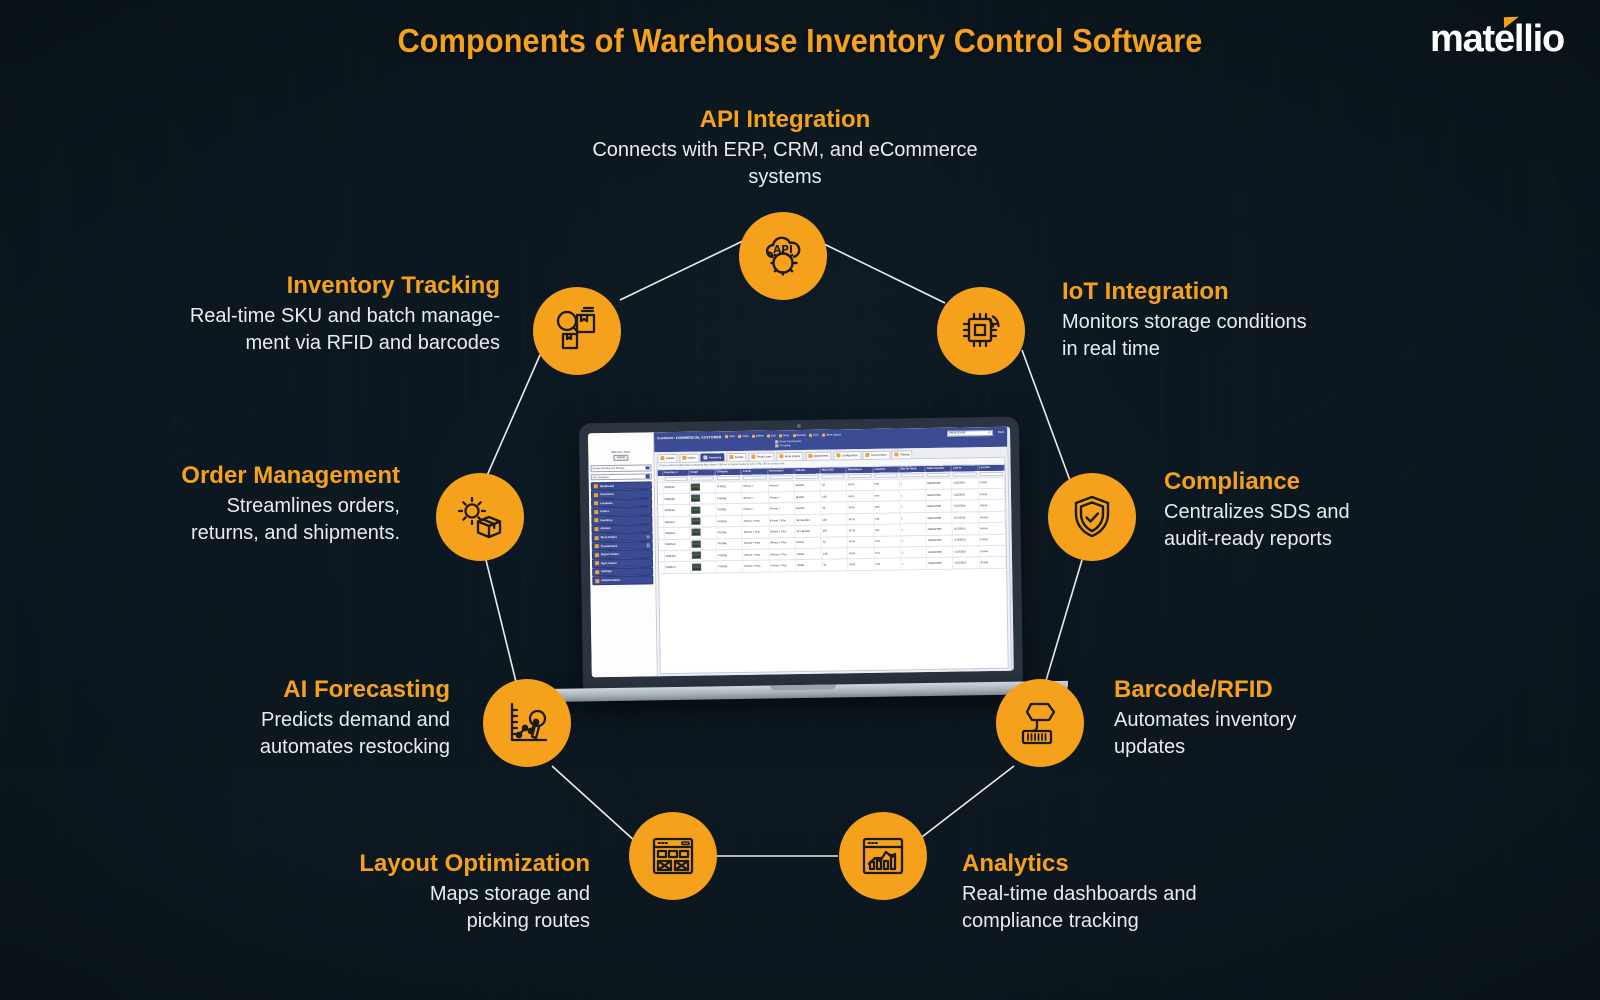 This screenshot has width=1600, height=1000. What do you see at coordinates (527, 723) in the screenshot?
I see `node-ai-forecasting` at bounding box center [527, 723].